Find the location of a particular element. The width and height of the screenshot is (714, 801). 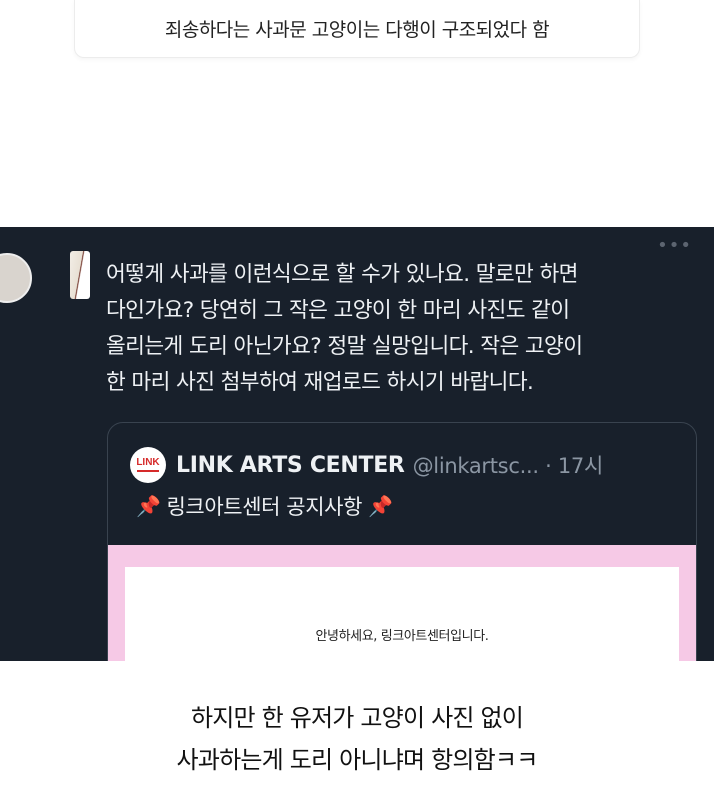

notice-paper: 안녕하세요, 링크아트센터입니다. is located at coordinates (402, 614).